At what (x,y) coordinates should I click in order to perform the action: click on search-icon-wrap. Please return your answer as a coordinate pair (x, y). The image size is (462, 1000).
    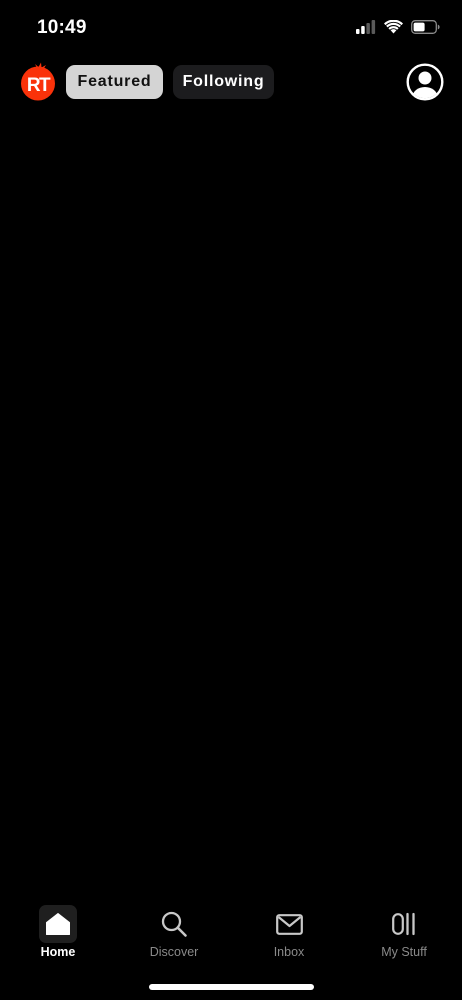
    Looking at the image, I should click on (174, 924).